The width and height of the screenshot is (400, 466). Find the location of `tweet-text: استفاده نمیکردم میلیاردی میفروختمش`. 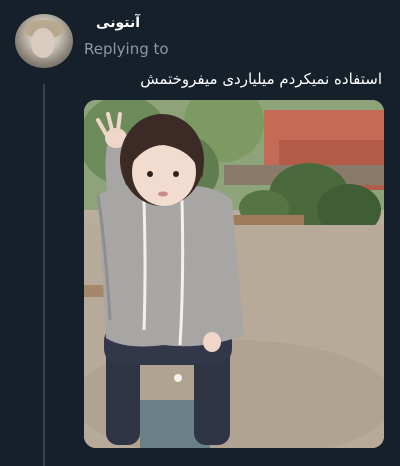

tweet-text: استفاده نمیکردم میلیاردی میفروختمش is located at coordinates (261, 79).